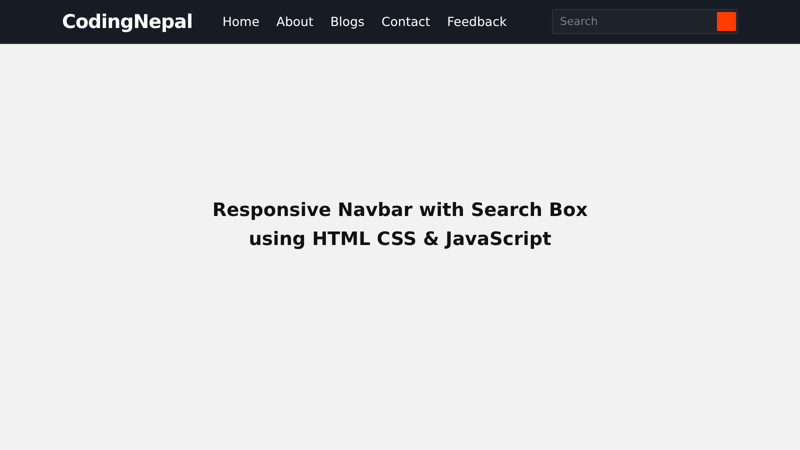  What do you see at coordinates (400, 240) in the screenshot?
I see `page-heading: using HTML CSS & JavaScript` at bounding box center [400, 240].